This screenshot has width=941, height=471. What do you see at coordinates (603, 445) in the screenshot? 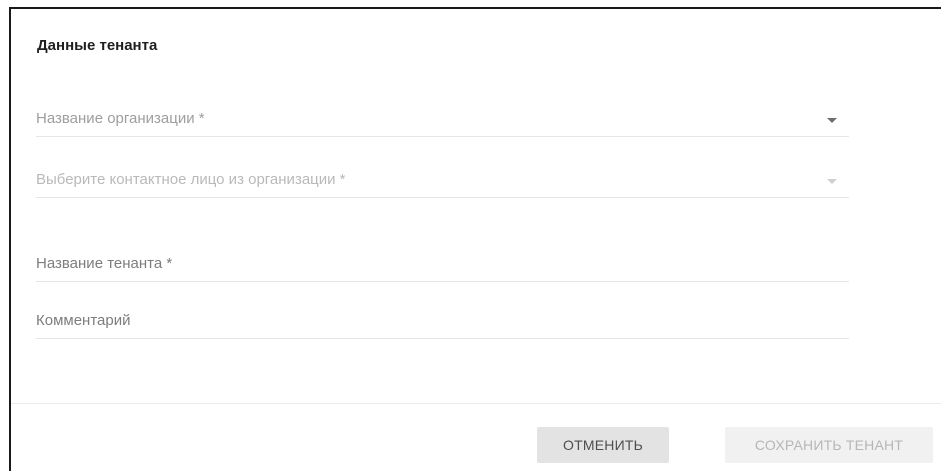
I see `cancel-button: ОТМЕНИТЬ` at bounding box center [603, 445].